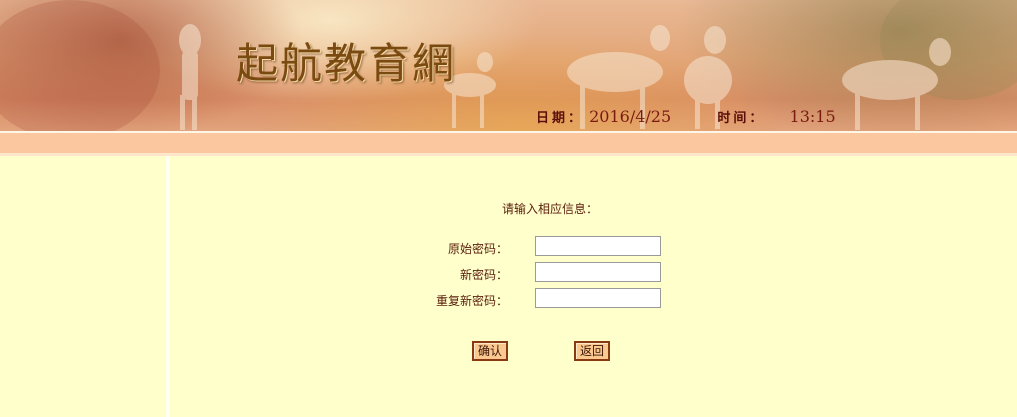  I want to click on site-logo: 起航教育網, so click(346, 63).